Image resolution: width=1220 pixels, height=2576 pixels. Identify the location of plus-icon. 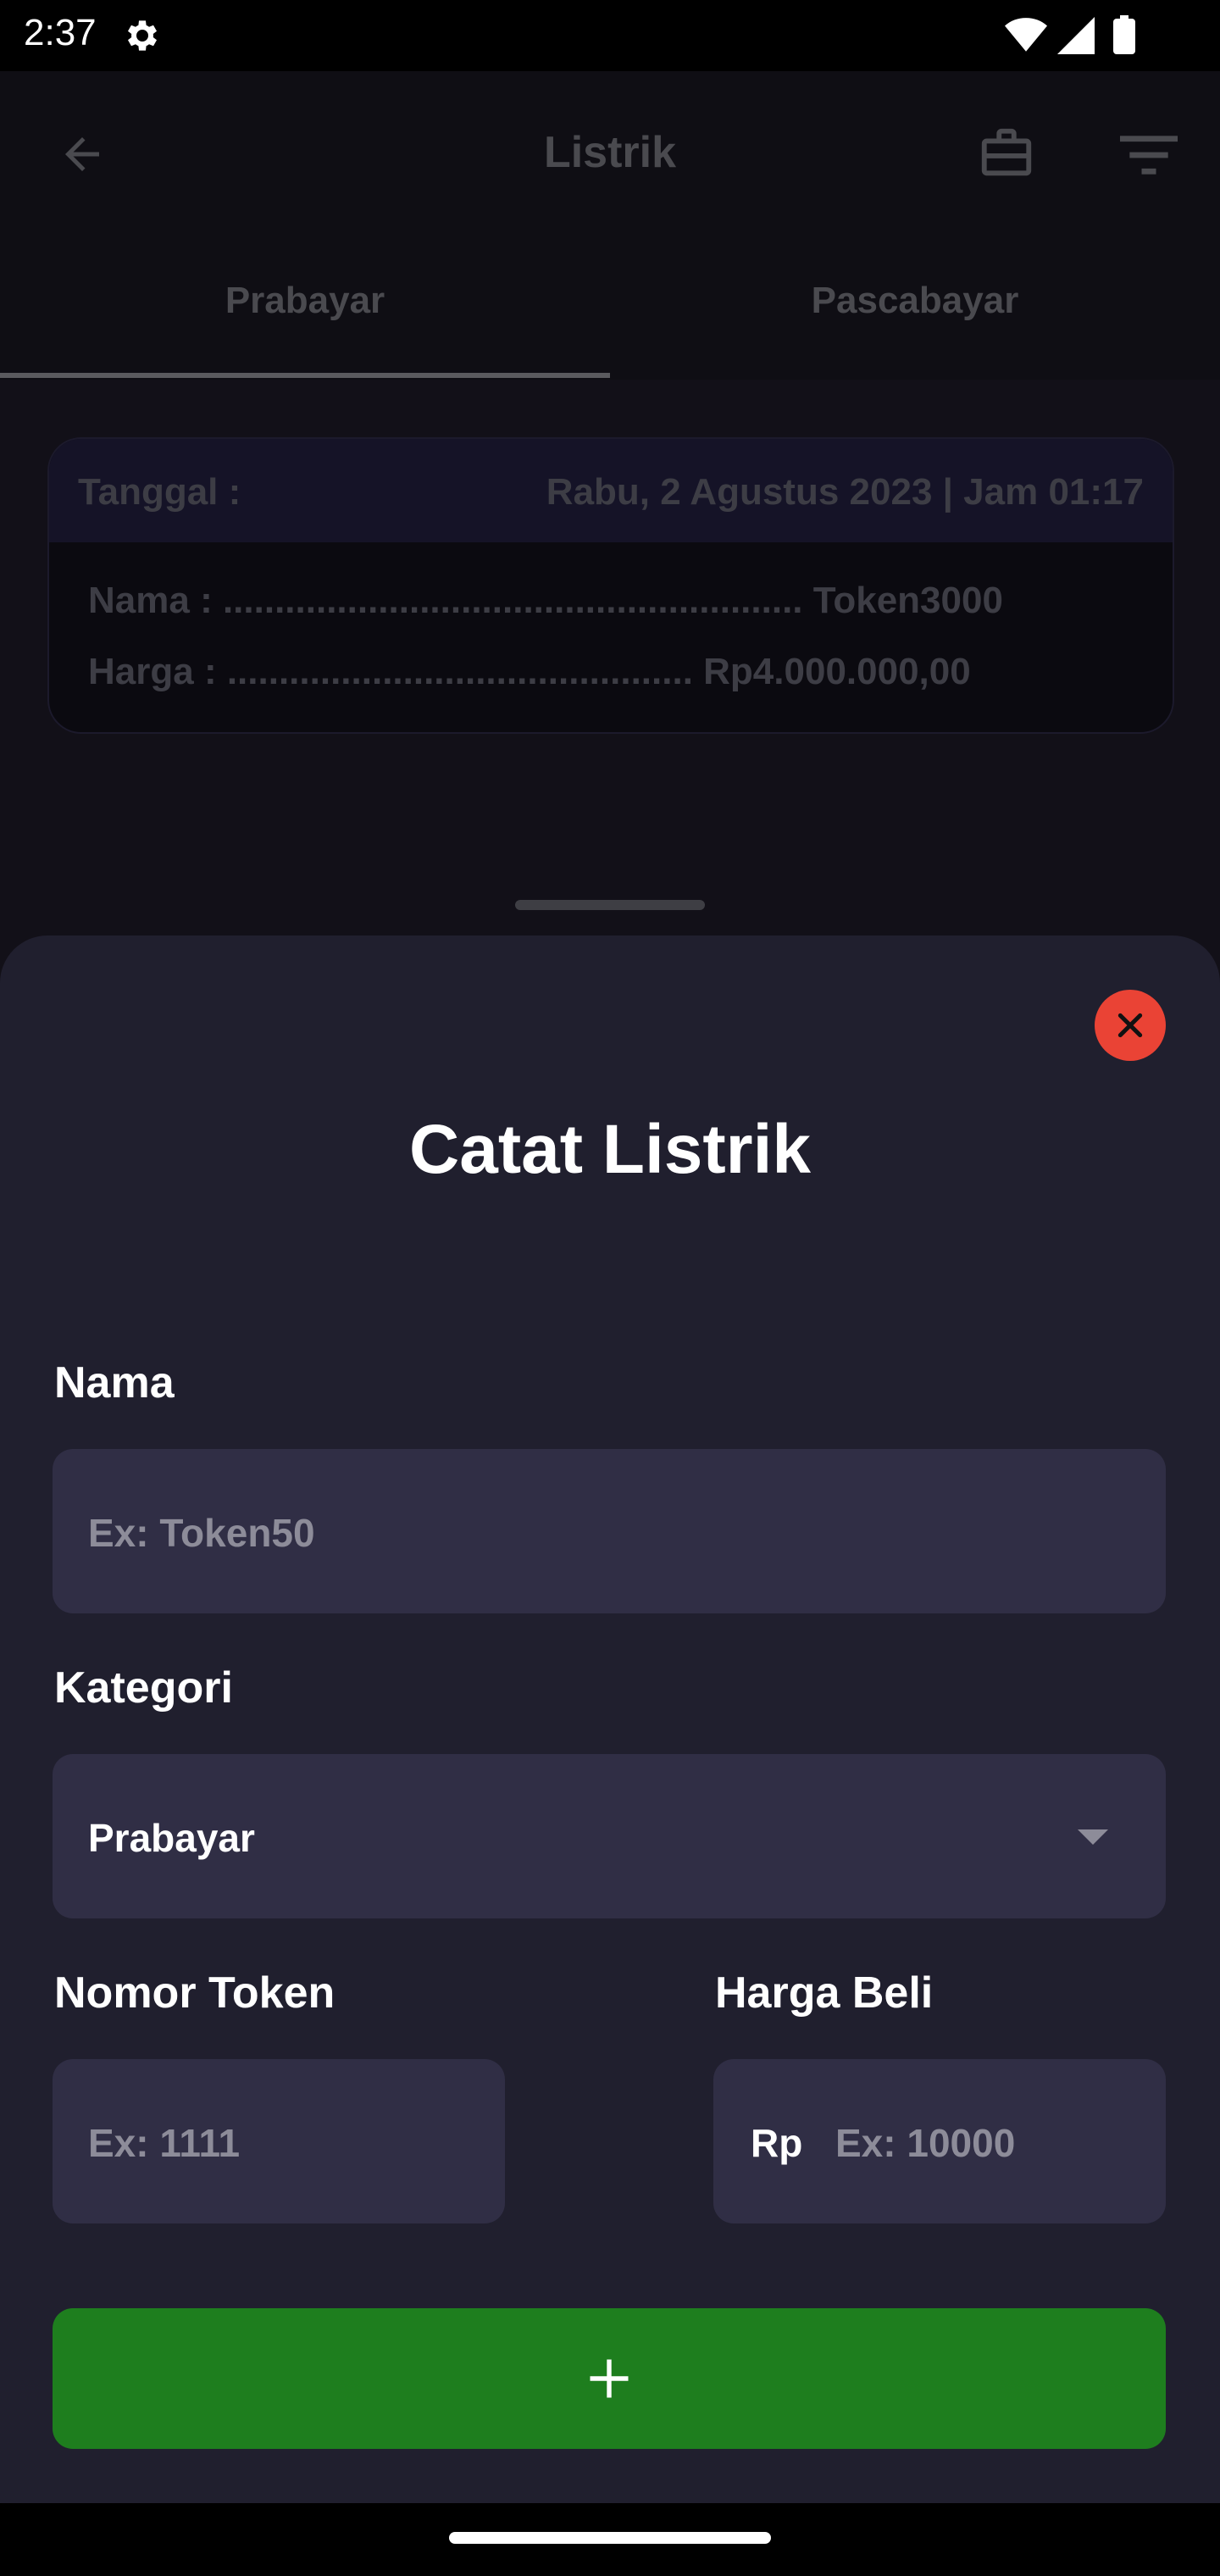
(609, 2378).